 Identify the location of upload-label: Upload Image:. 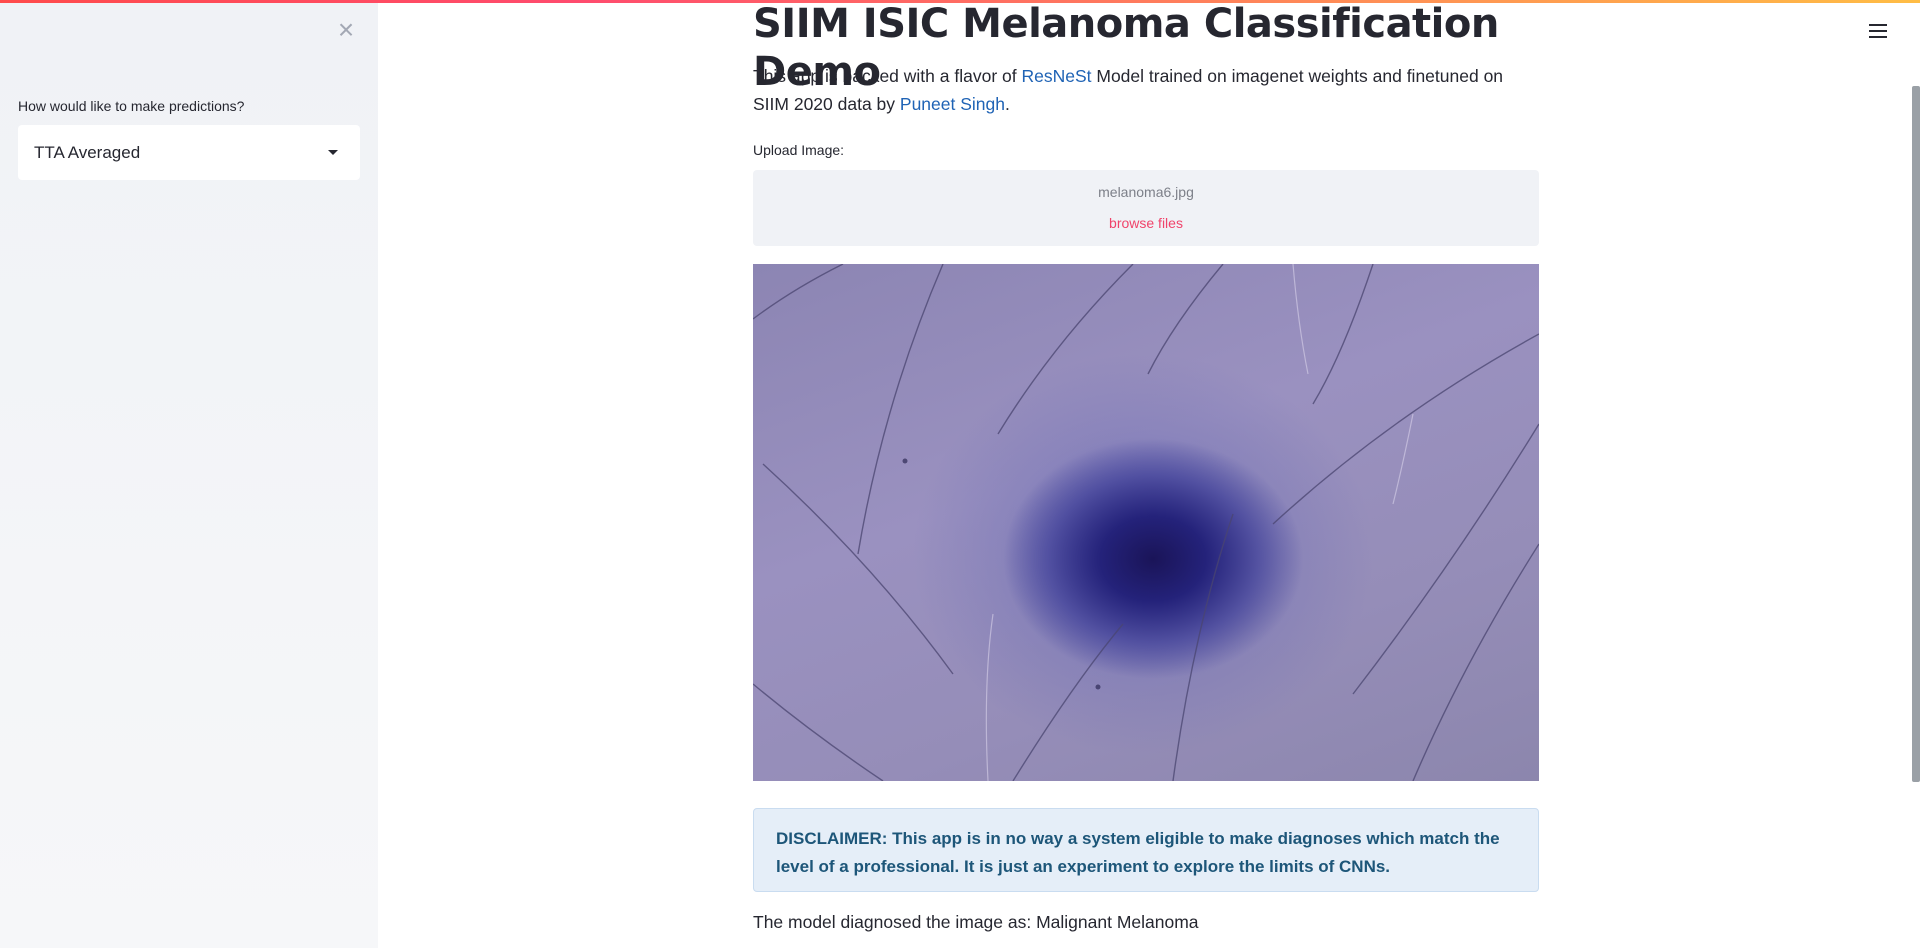
(799, 150).